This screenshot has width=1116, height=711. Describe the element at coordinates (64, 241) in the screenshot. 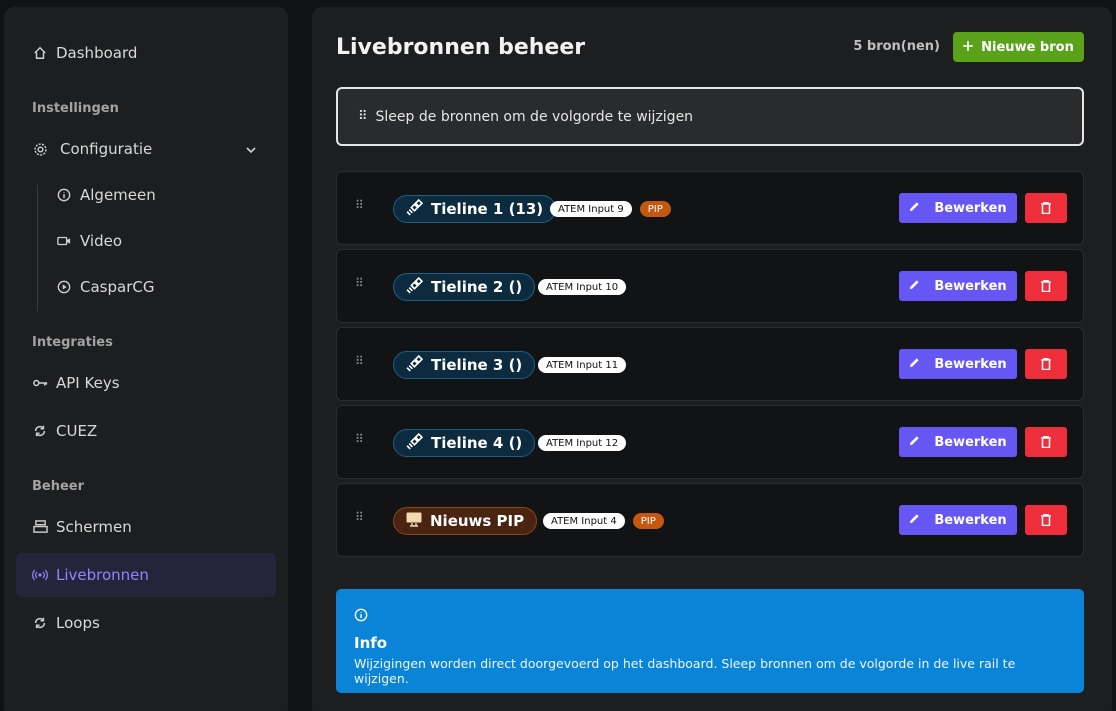

I see `video-camera-icon` at that location.